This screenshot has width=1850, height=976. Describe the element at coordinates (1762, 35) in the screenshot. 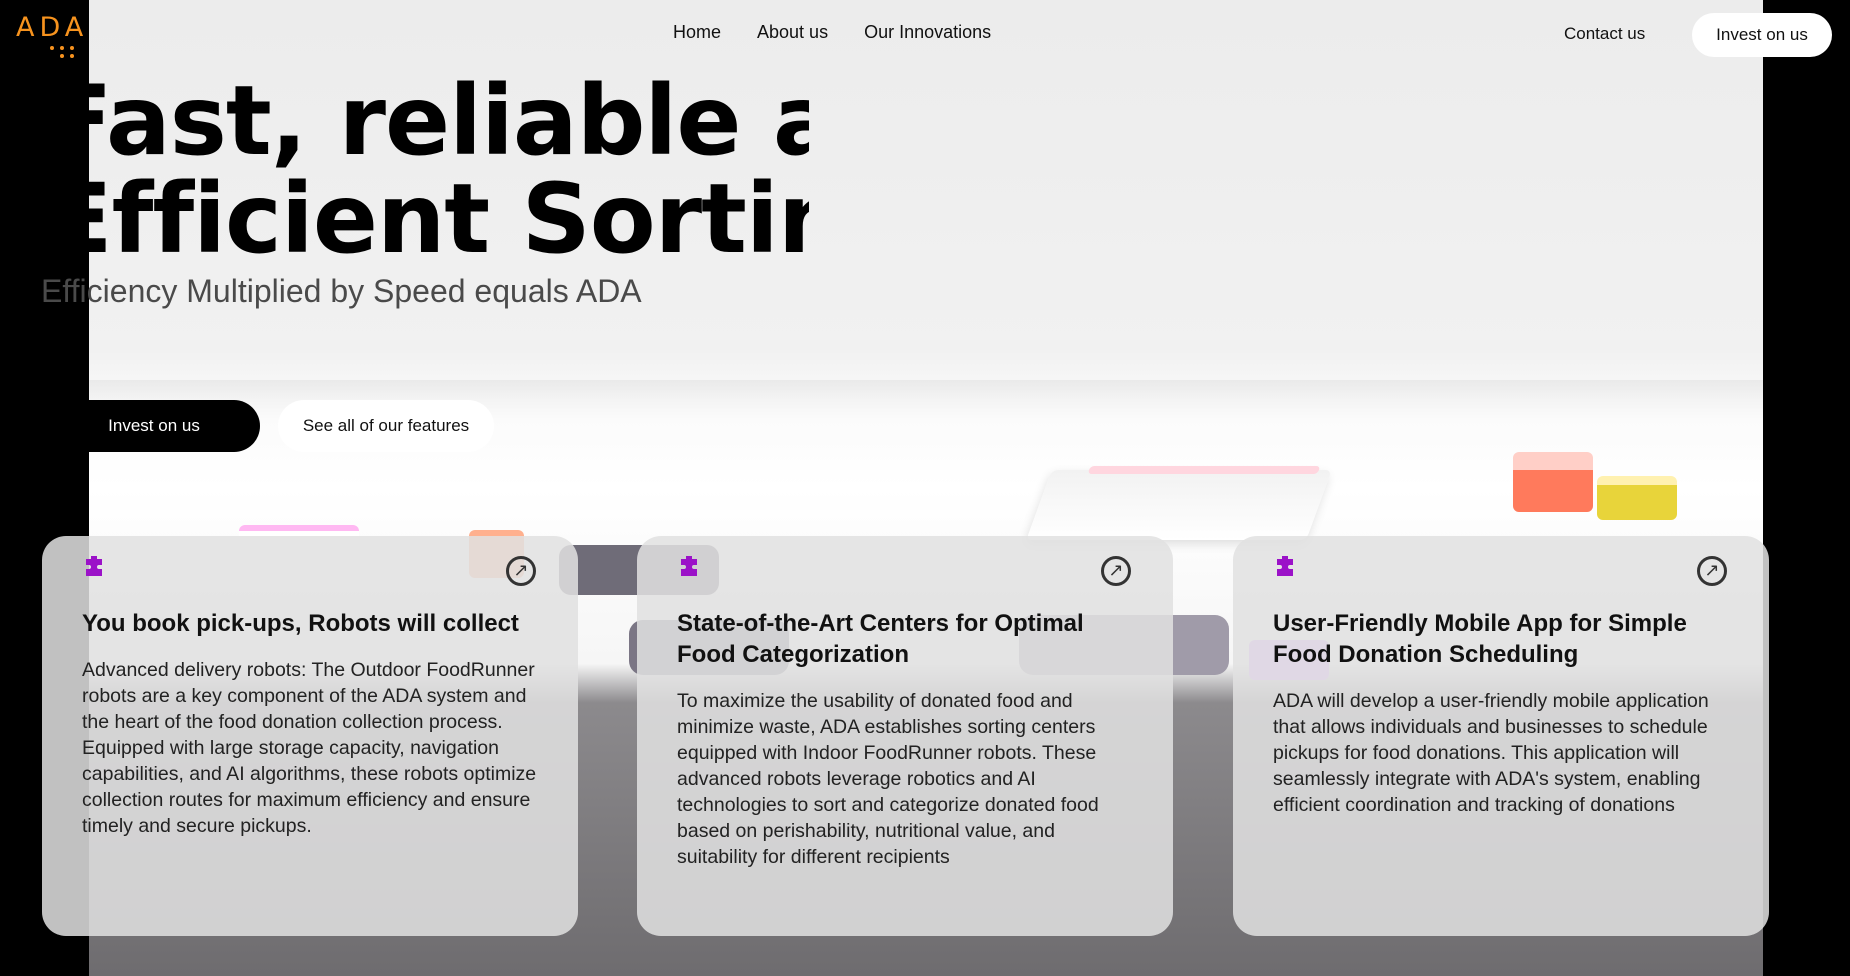

I see `invest-button-top: Invest on us` at that location.